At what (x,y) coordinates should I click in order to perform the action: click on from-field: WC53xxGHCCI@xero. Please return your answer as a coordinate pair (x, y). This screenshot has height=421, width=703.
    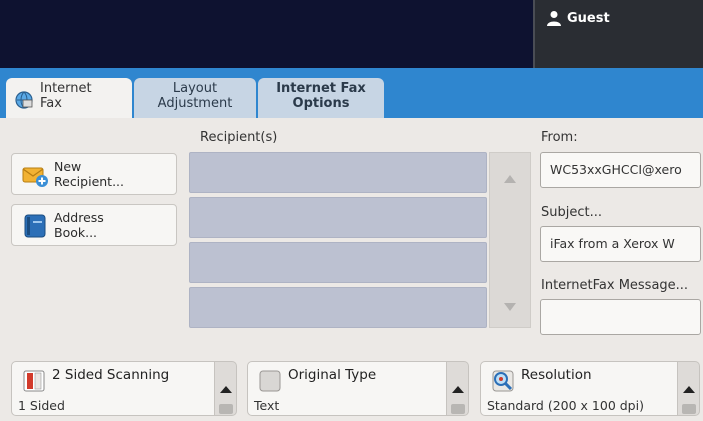
    Looking at the image, I should click on (620, 170).